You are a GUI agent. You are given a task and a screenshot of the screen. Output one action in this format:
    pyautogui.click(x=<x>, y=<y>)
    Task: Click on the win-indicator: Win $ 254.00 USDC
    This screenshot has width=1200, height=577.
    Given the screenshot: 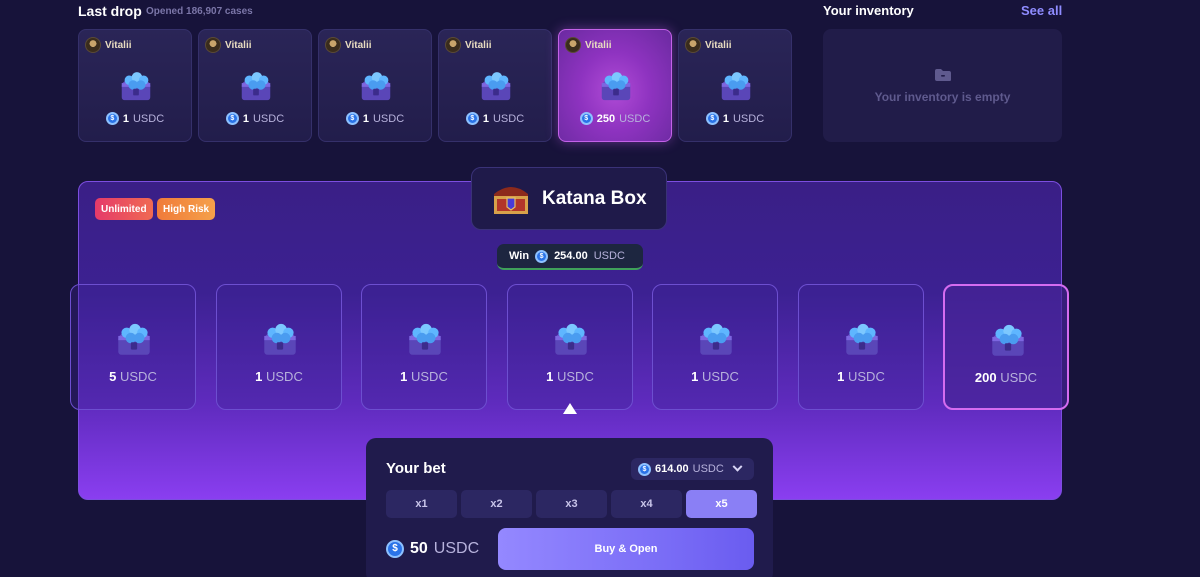 What is the action you would take?
    pyautogui.click(x=570, y=257)
    